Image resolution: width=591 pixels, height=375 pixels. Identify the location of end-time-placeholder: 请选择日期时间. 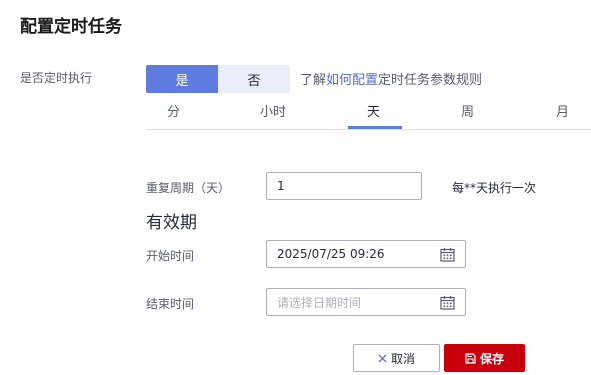
(319, 302).